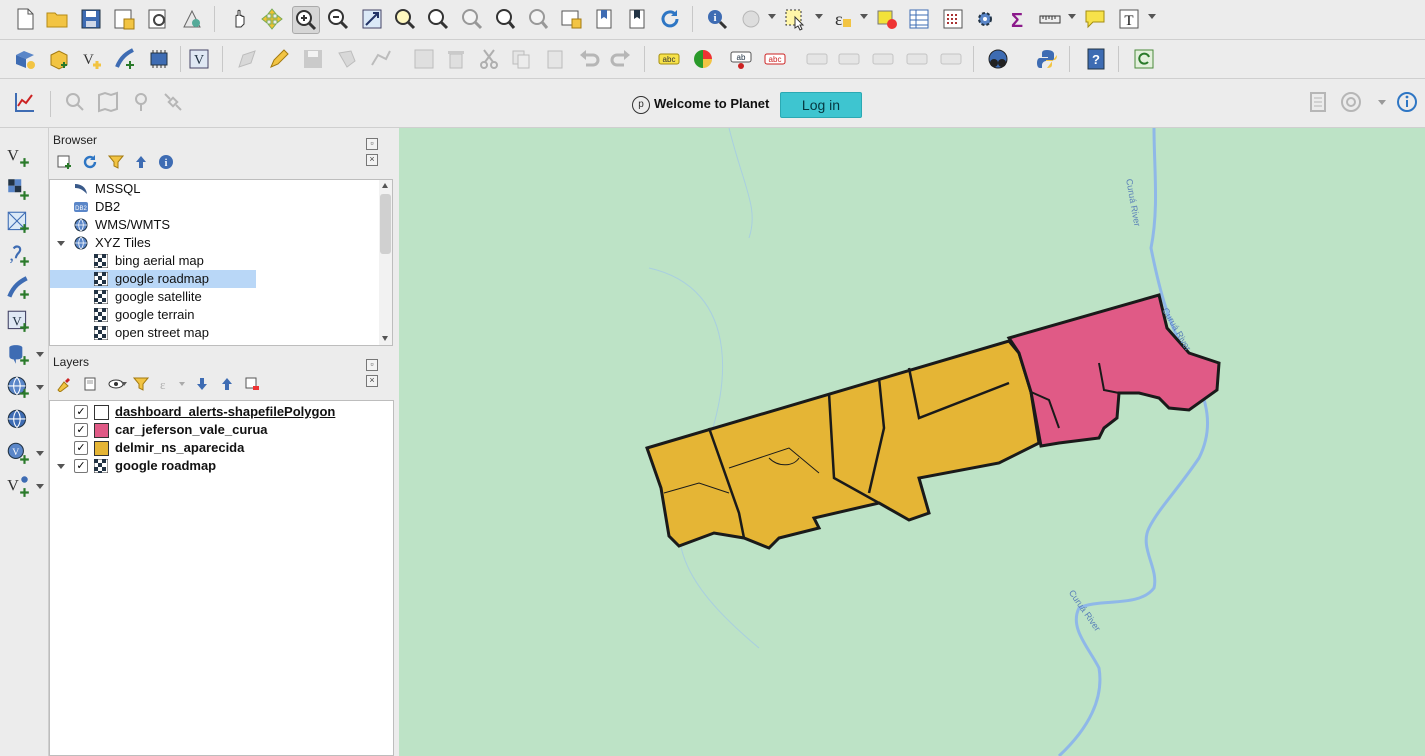 This screenshot has height=756, width=1425. I want to click on field-calculator-icon, so click(953, 19).